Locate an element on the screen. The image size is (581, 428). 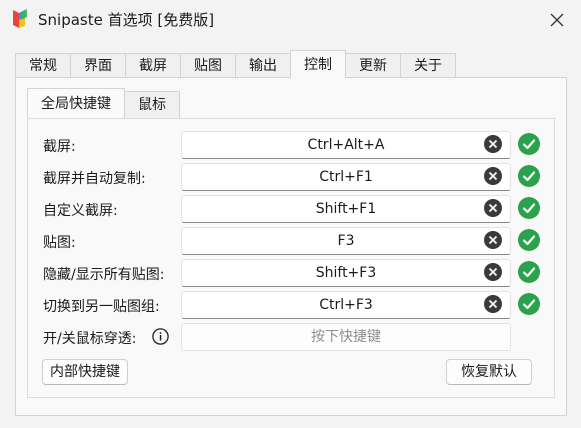
sub-tabs: 全局快捷键 鼠标 is located at coordinates (103, 103).